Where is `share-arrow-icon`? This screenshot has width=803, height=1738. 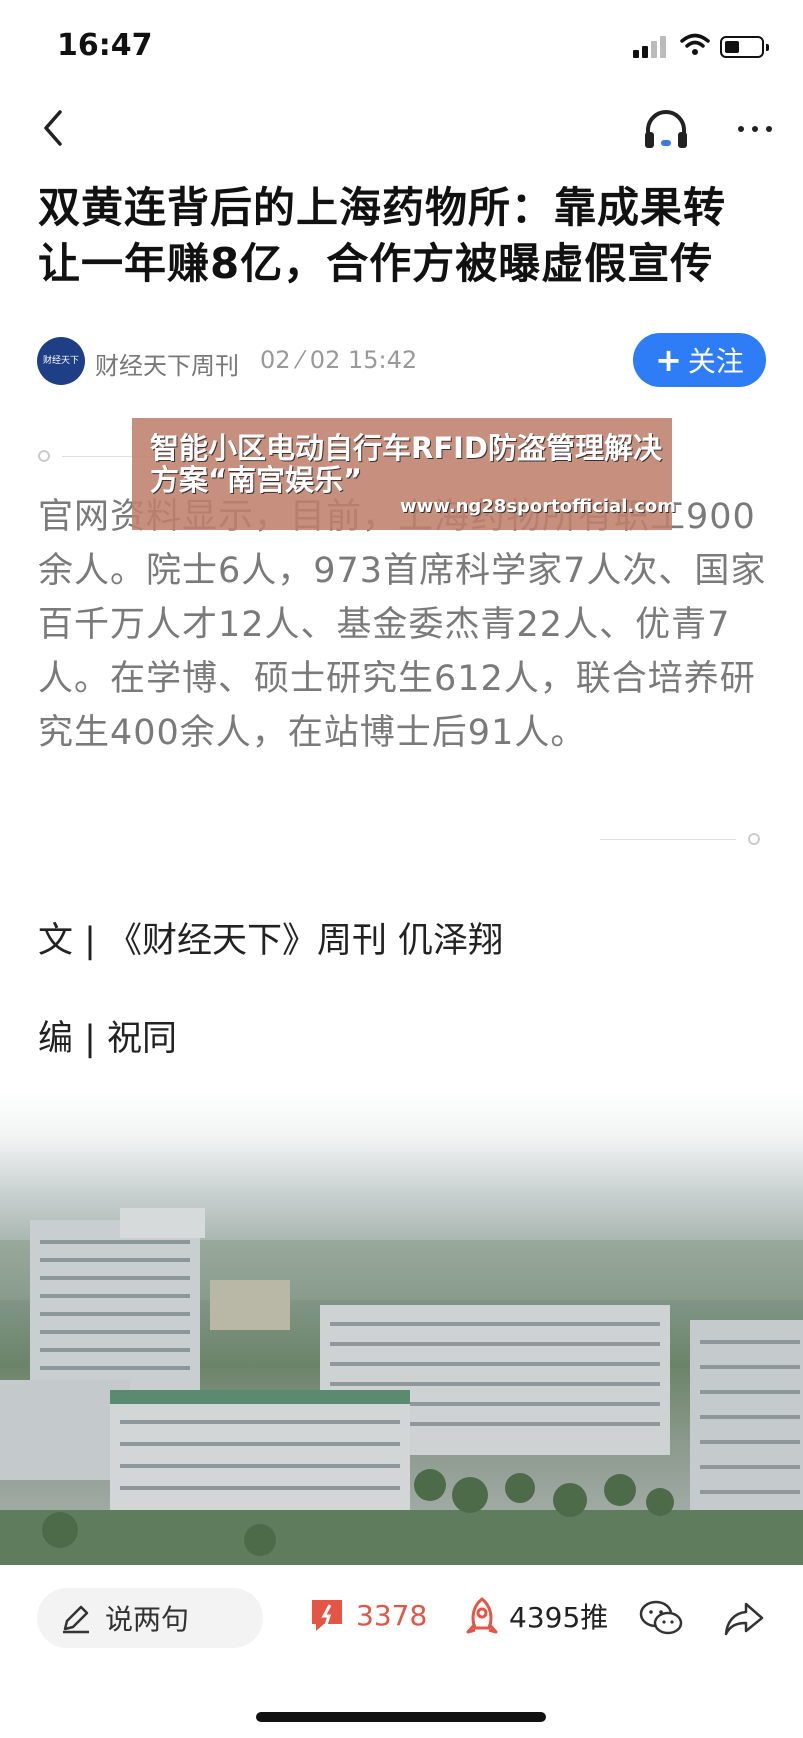
share-arrow-icon is located at coordinates (744, 1618).